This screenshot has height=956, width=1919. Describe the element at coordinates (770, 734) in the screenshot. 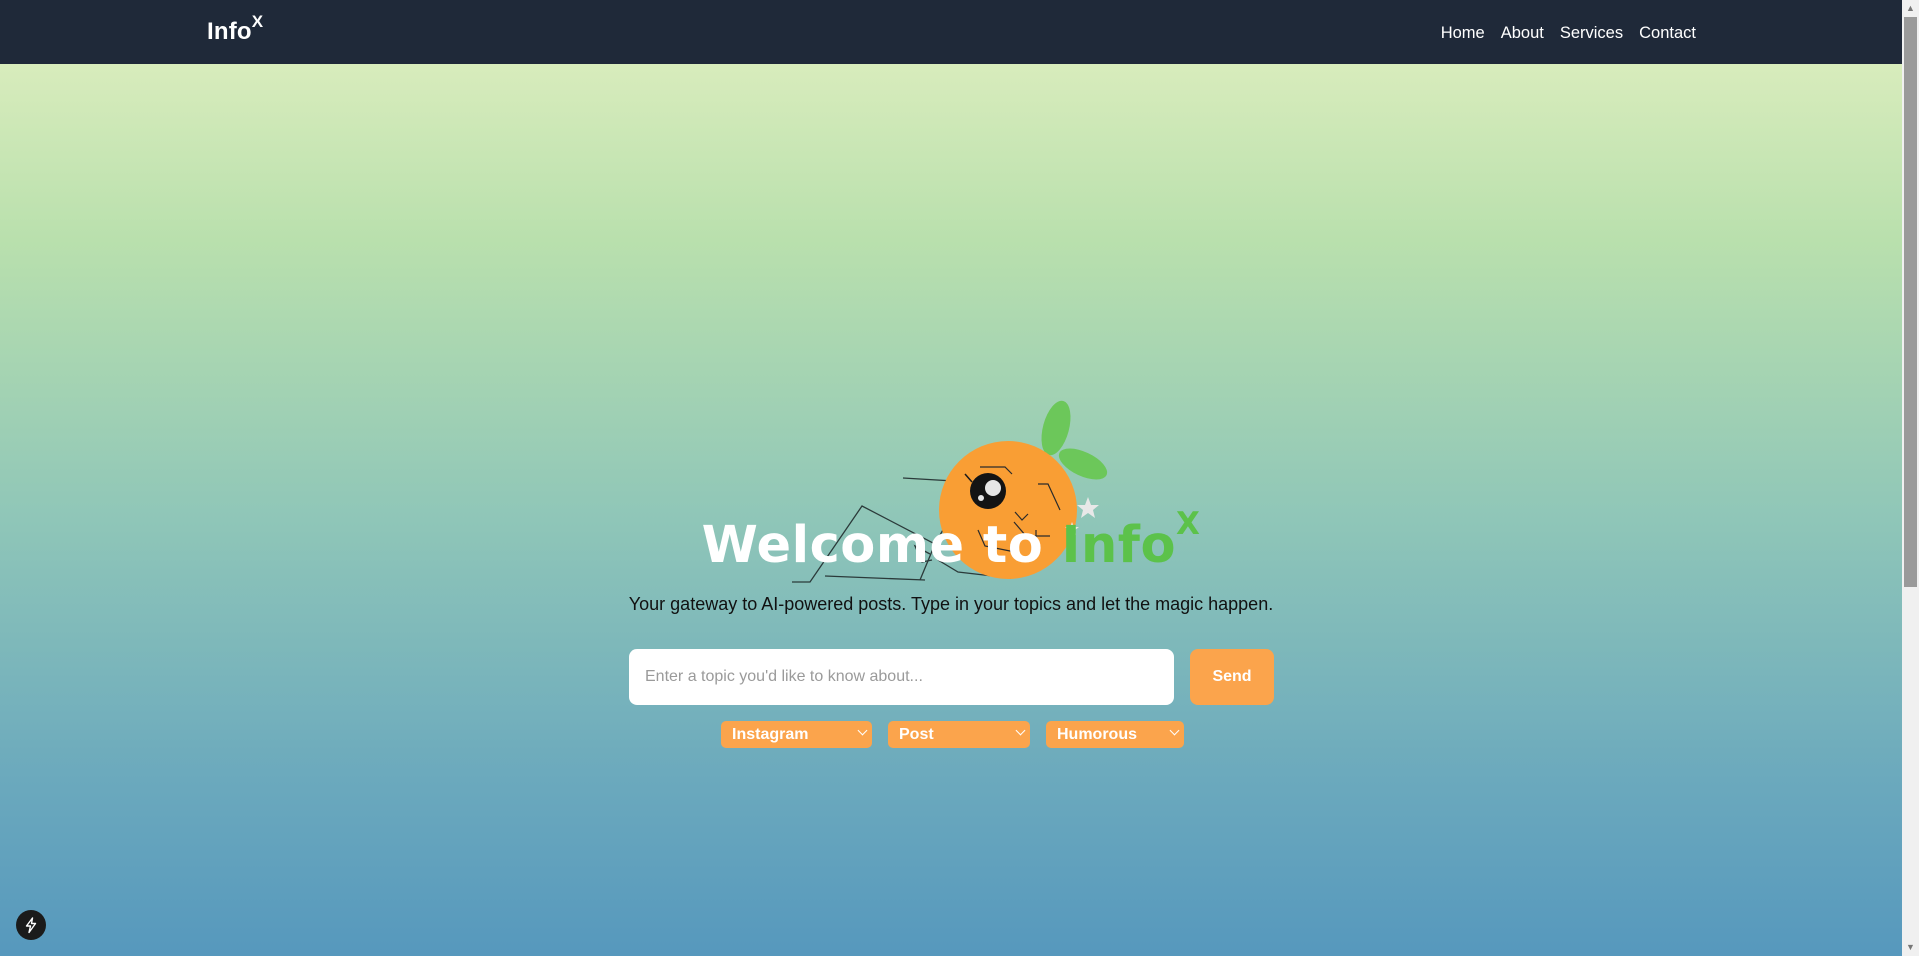

I see `platform-select-value: Instagram` at that location.